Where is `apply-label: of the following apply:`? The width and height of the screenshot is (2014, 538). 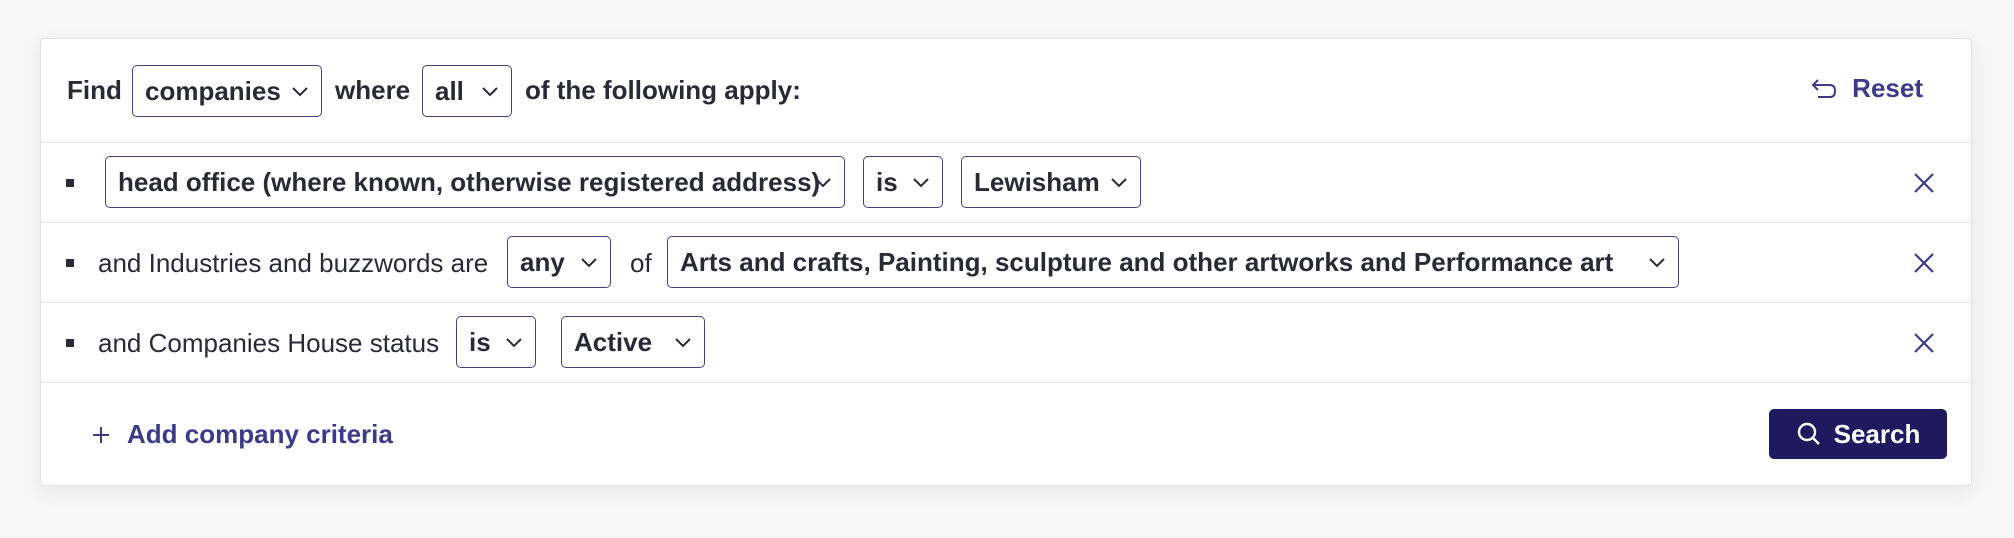
apply-label: of the following apply: is located at coordinates (663, 90).